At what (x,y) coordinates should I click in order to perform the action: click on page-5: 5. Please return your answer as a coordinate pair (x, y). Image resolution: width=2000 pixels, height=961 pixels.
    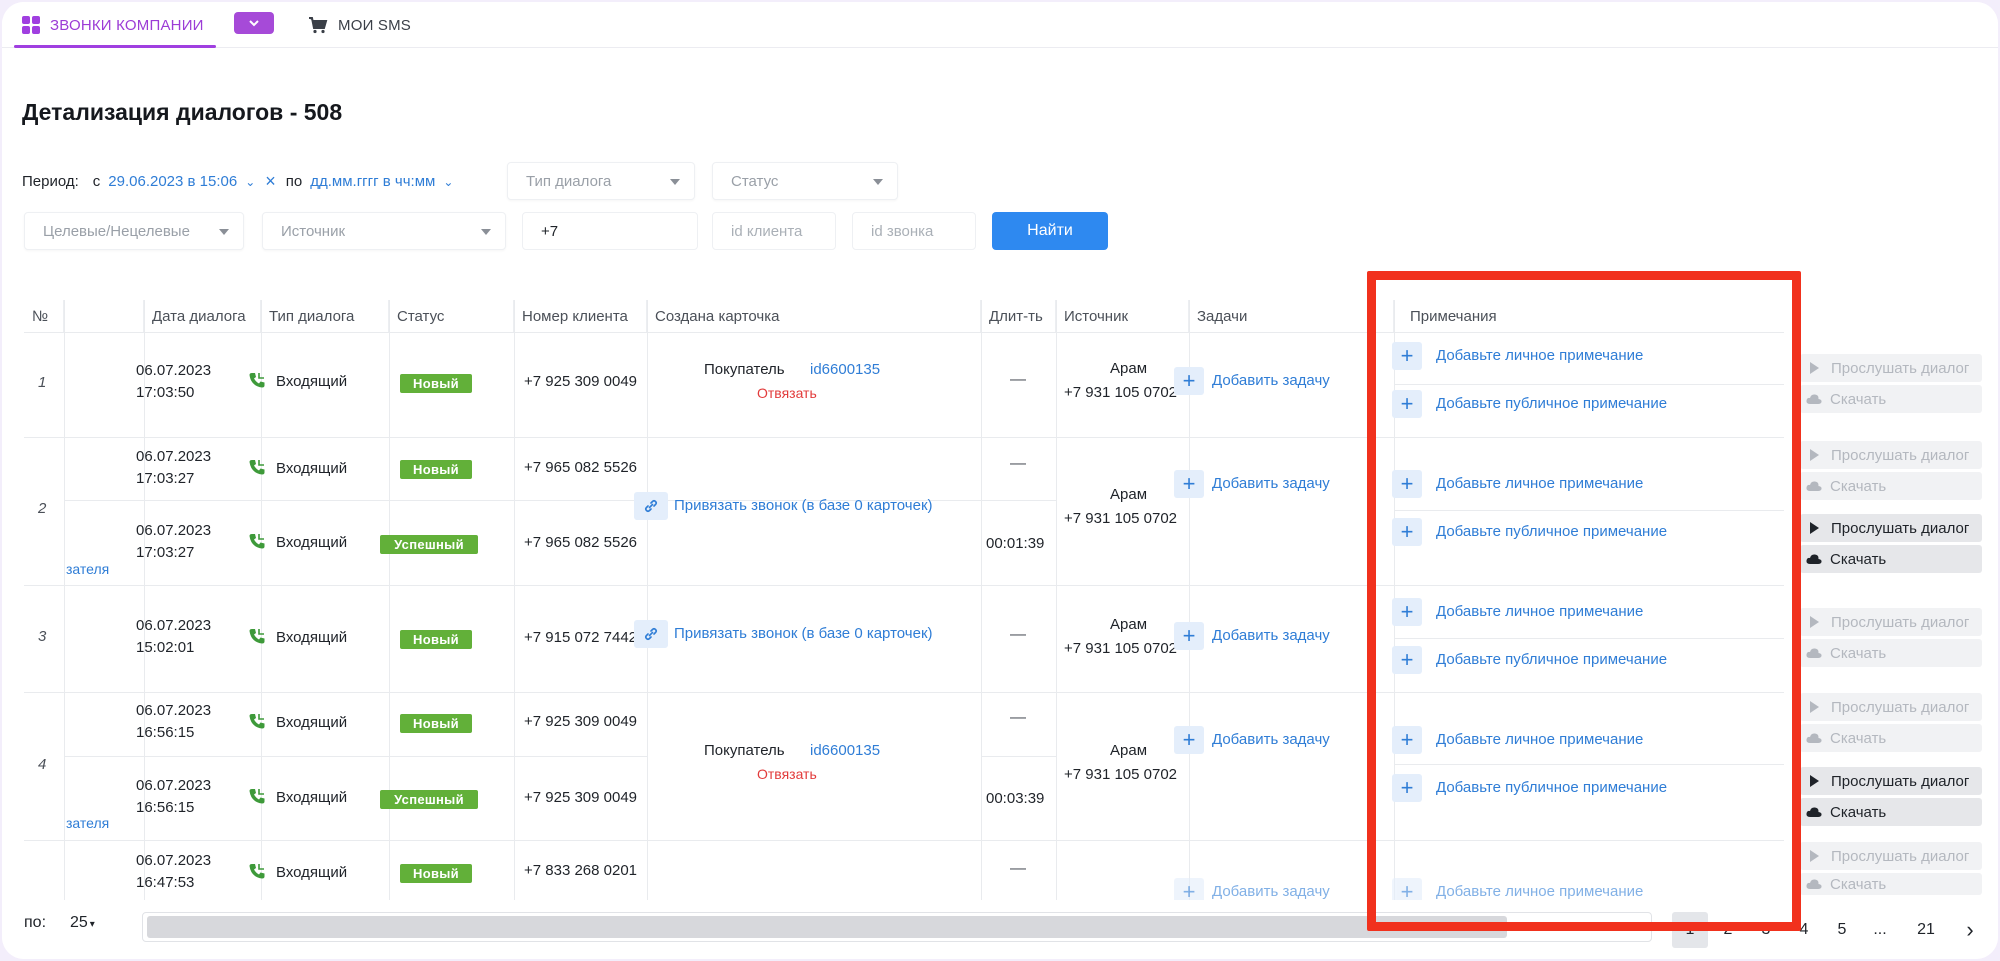
    Looking at the image, I should click on (1842, 930).